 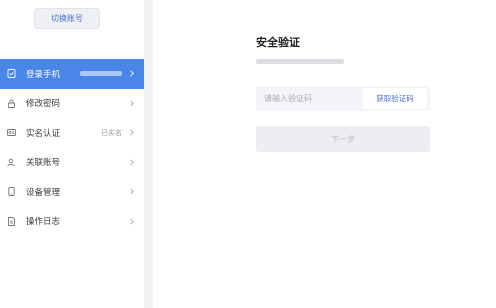 What do you see at coordinates (72, 163) in the screenshot?
I see `sidebar-item-linked-accounts: 关联账号` at bounding box center [72, 163].